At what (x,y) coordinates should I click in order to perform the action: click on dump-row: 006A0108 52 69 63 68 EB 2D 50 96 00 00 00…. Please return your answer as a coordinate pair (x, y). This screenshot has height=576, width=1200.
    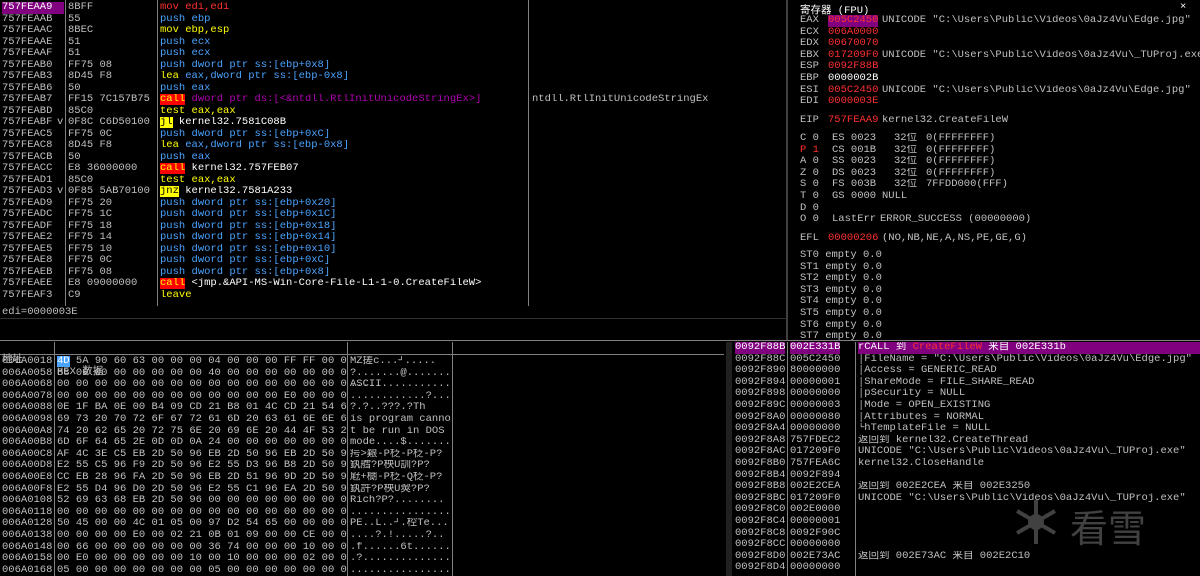
    Looking at the image, I should click on (362, 501).